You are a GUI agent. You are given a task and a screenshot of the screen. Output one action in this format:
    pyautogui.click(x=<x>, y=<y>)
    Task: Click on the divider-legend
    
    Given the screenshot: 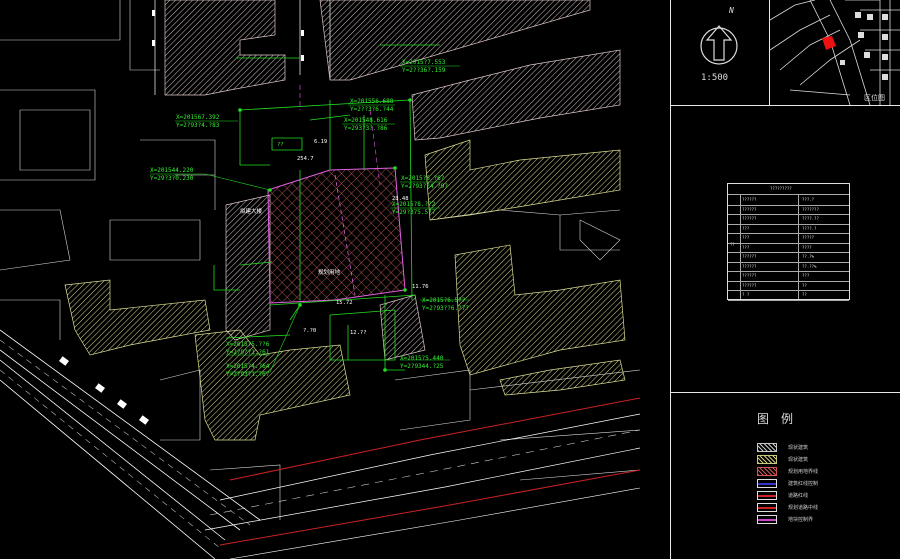 What is the action you would take?
    pyautogui.click(x=785, y=392)
    